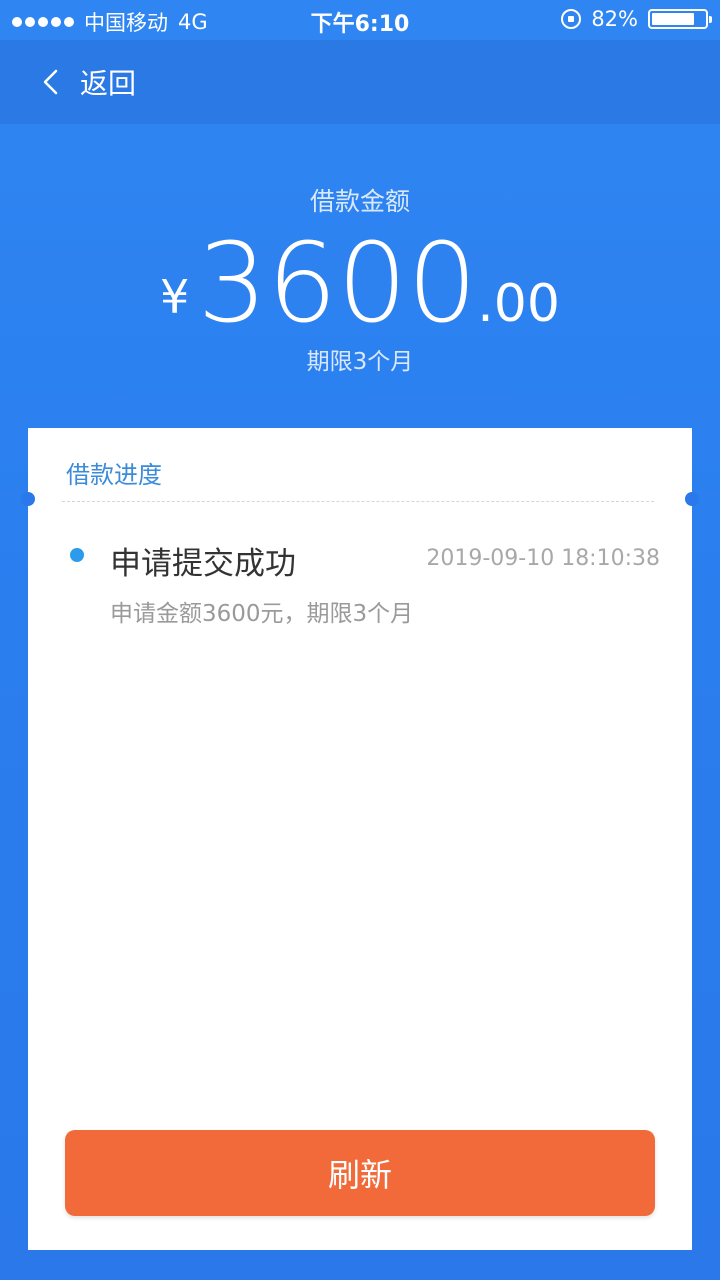  I want to click on battery-icon, so click(680, 19).